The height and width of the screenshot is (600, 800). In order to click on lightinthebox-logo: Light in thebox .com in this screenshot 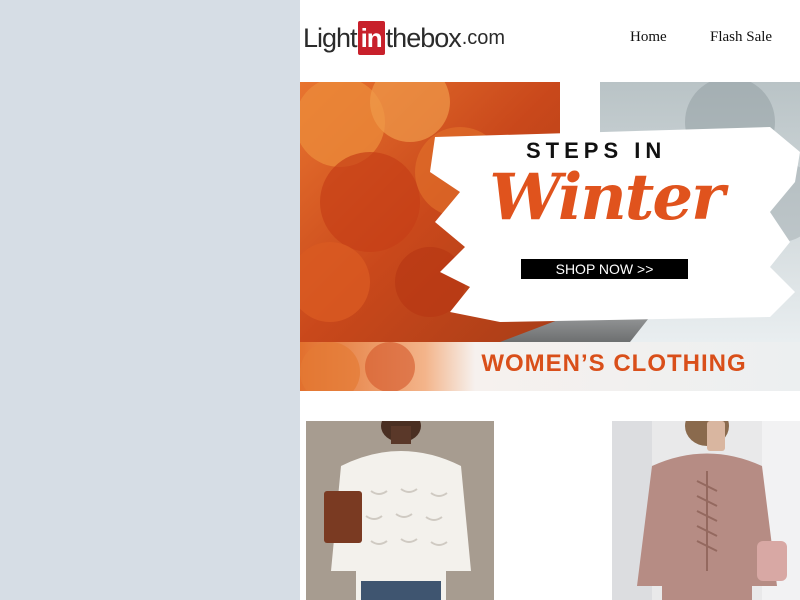, I will do `click(404, 38)`.